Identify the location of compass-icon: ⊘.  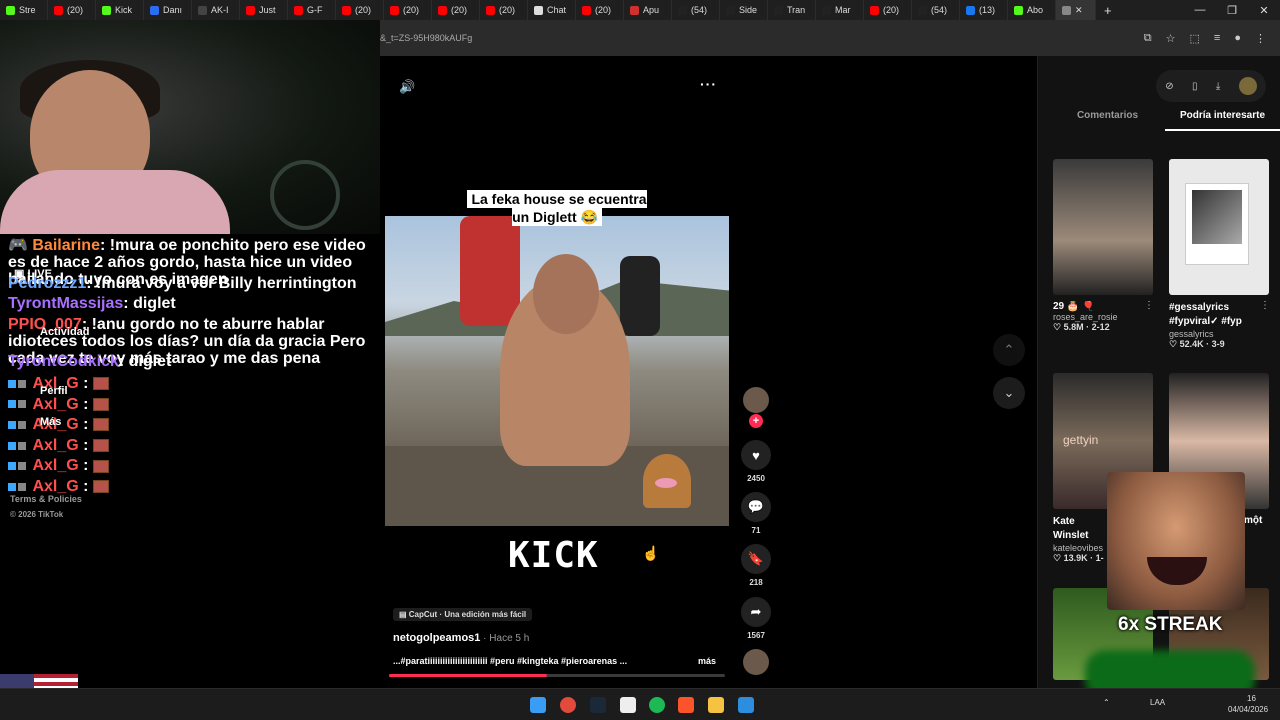
(1169, 86).